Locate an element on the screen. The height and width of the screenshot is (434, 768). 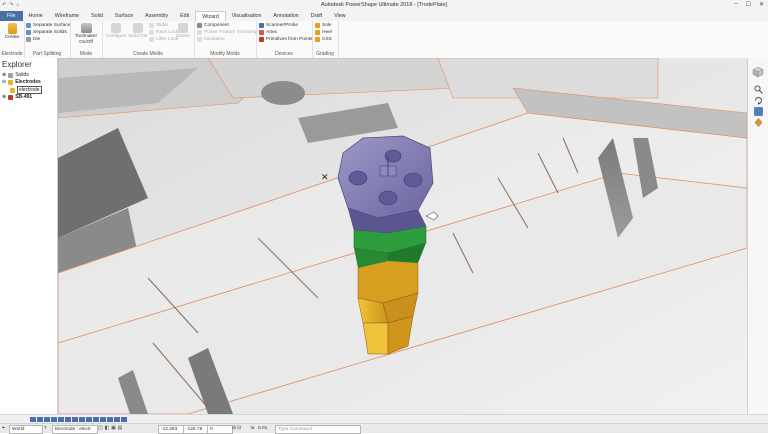
scanner-probe-label: Scanner/Probe is located at coordinates (282, 25).